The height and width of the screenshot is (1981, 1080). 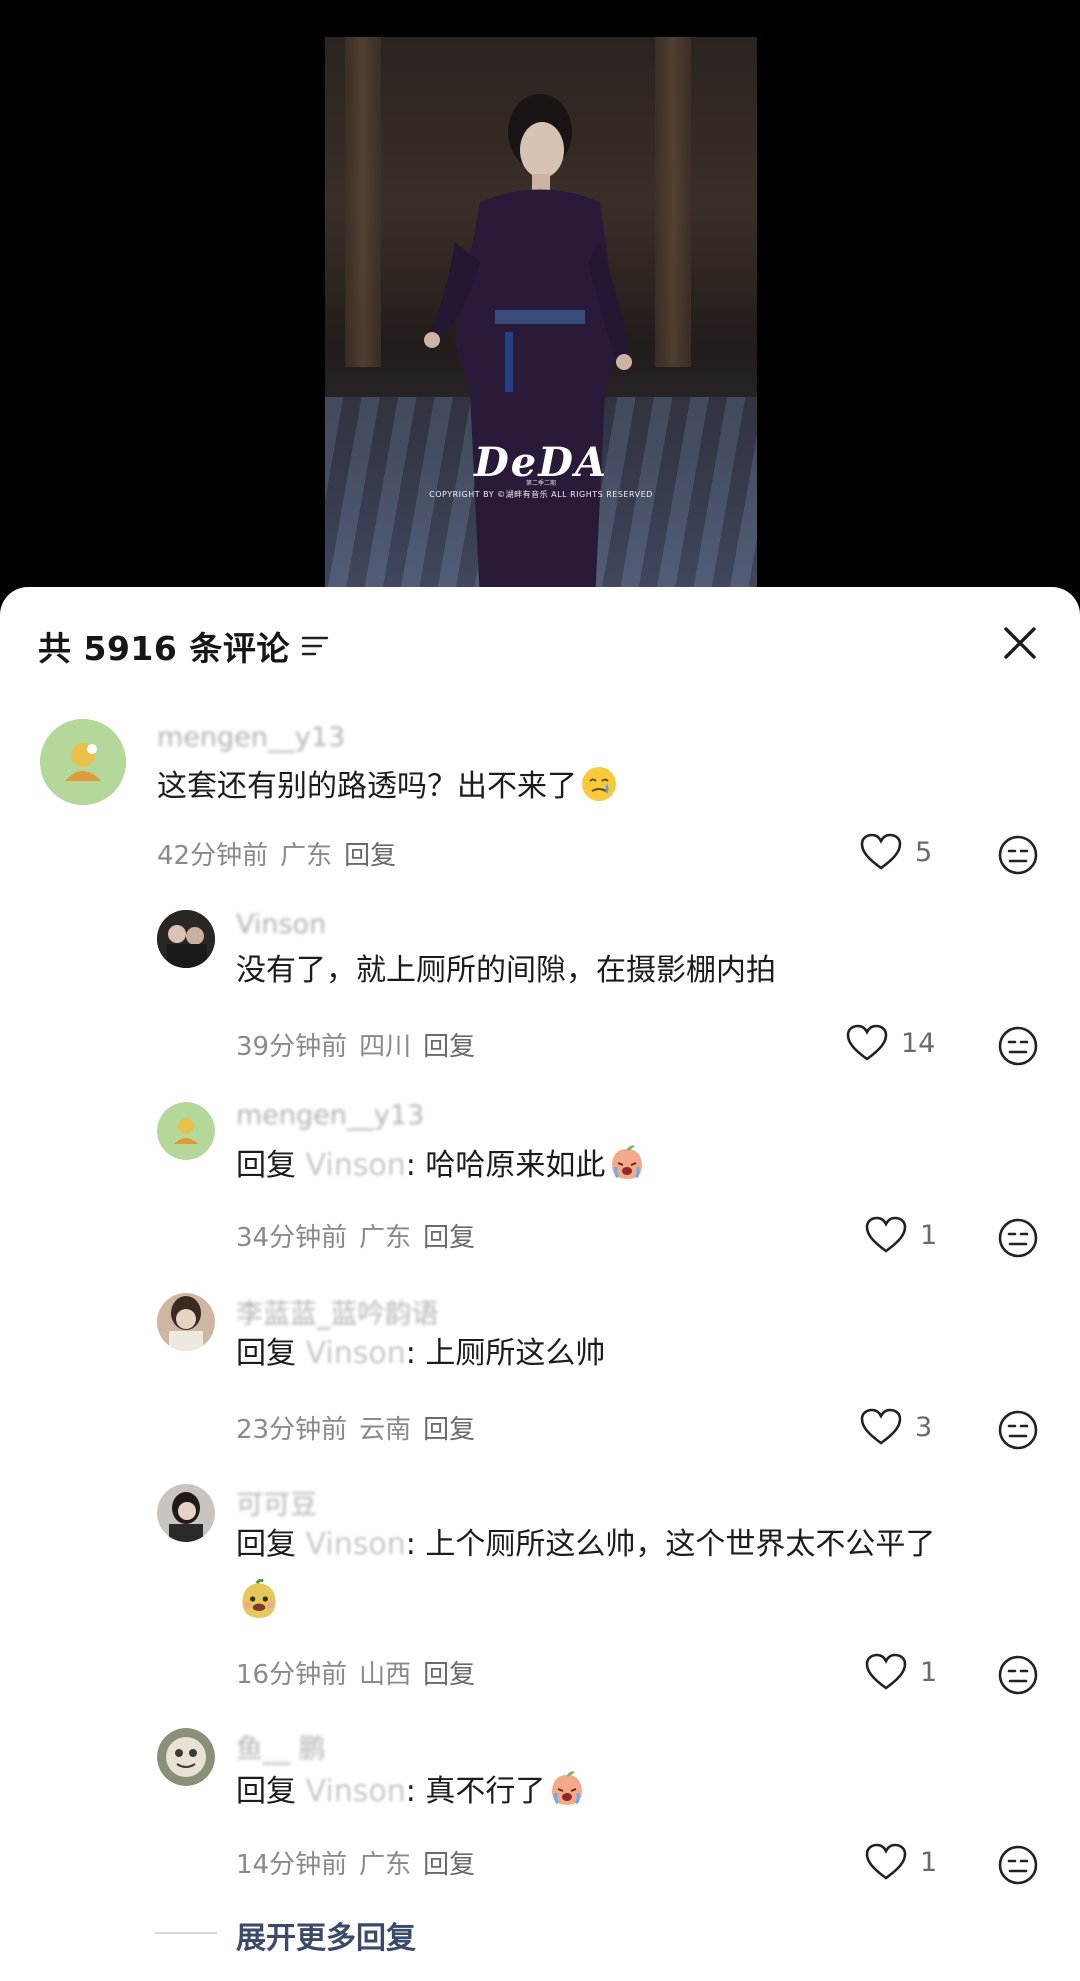 I want to click on comment-text: 没有了，就上厕所的间隙，在摄影棚内拍, so click(x=506, y=971).